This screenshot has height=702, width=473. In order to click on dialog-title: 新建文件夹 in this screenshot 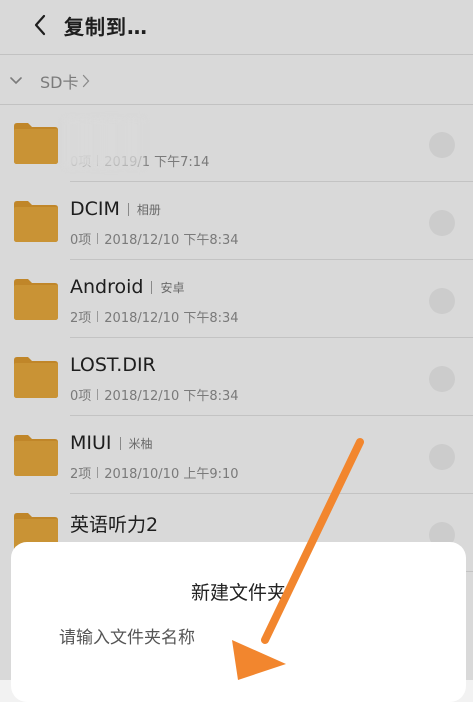, I will do `click(238, 593)`.